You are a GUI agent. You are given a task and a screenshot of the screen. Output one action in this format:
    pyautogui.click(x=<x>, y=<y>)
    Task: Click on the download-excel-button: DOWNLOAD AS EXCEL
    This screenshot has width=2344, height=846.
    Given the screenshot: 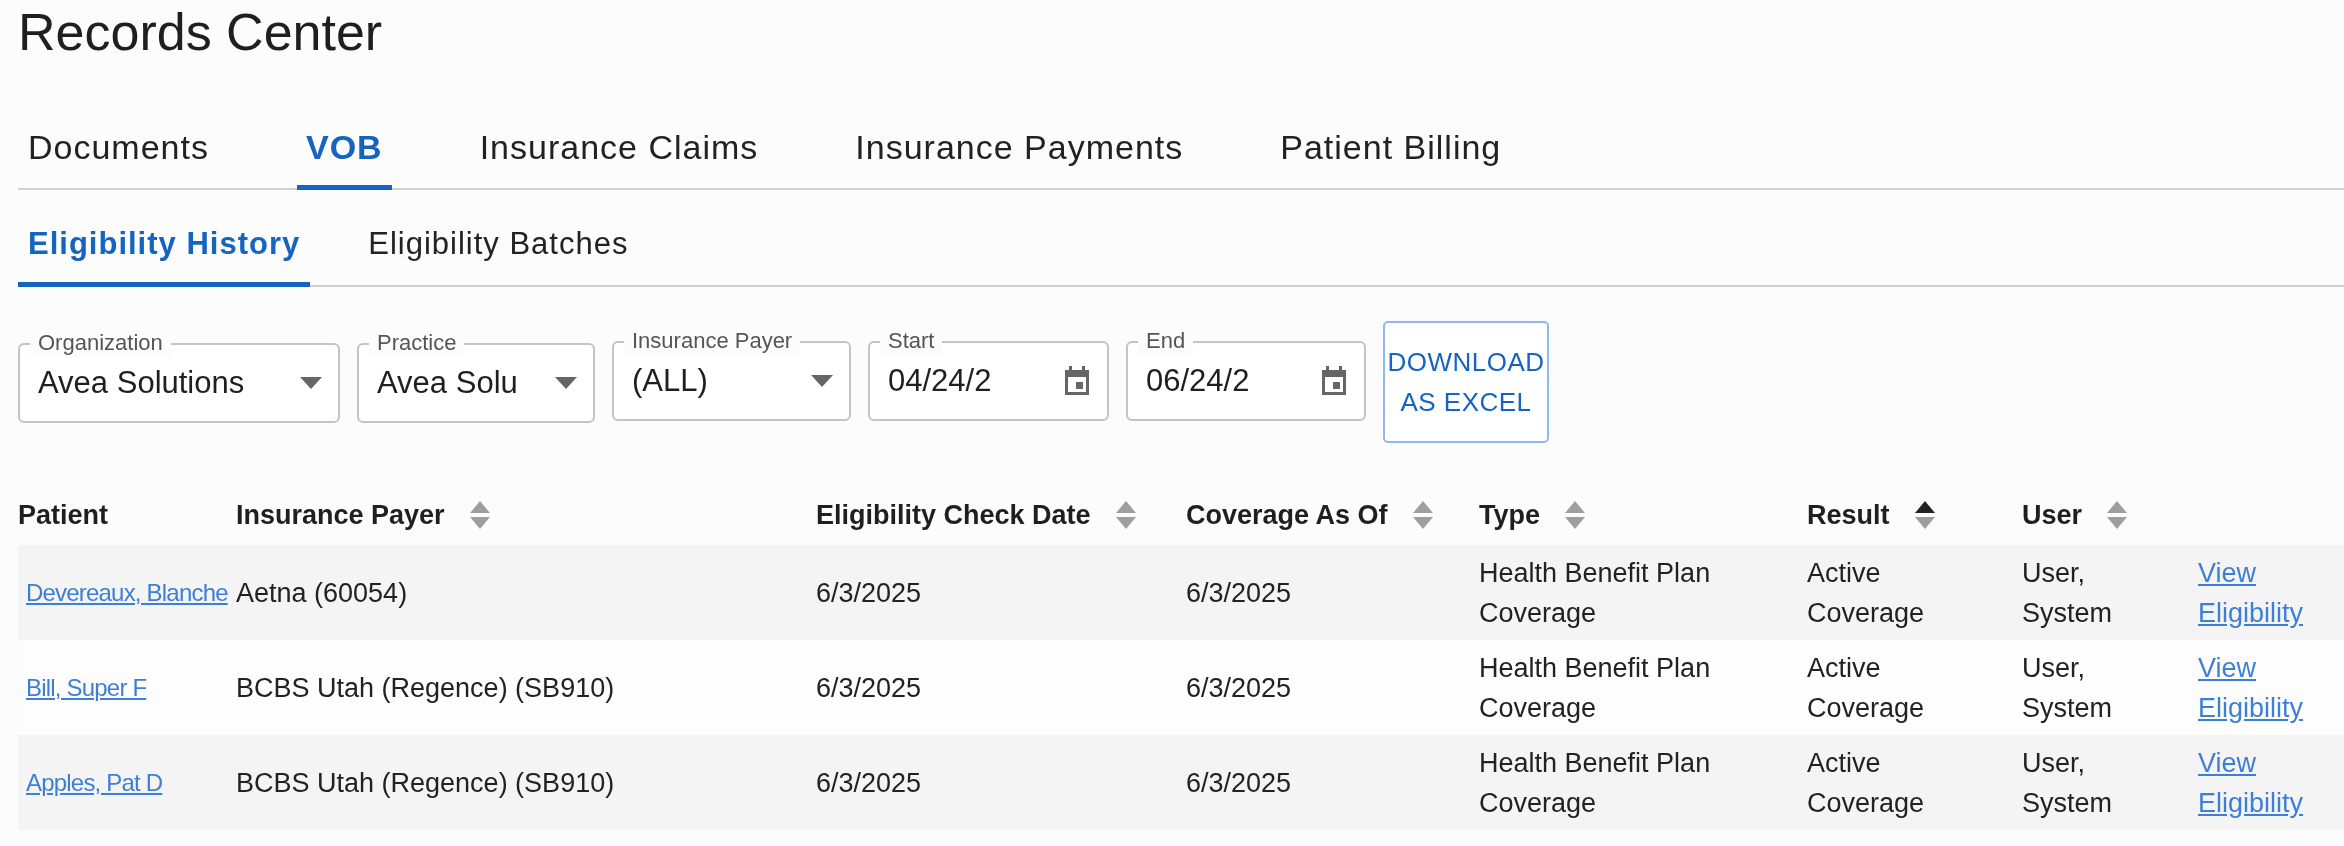 What is the action you would take?
    pyautogui.click(x=1466, y=382)
    